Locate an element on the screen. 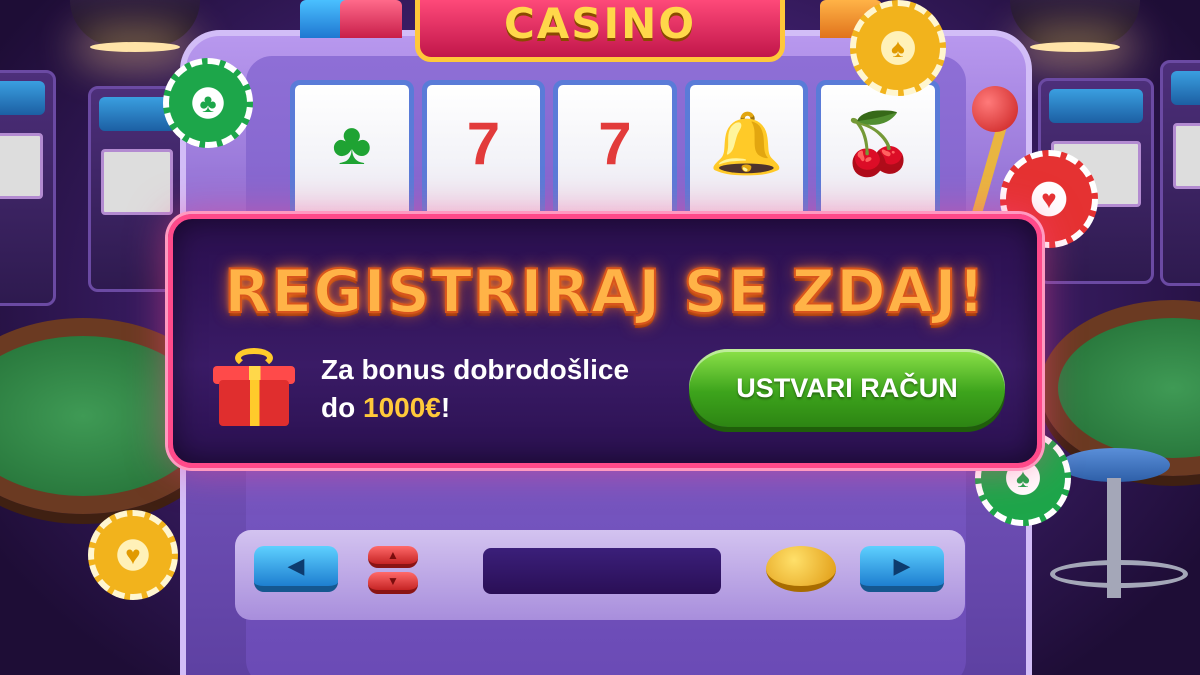 The width and height of the screenshot is (1200, 675). casino-logo: CASINO is located at coordinates (600, 31).